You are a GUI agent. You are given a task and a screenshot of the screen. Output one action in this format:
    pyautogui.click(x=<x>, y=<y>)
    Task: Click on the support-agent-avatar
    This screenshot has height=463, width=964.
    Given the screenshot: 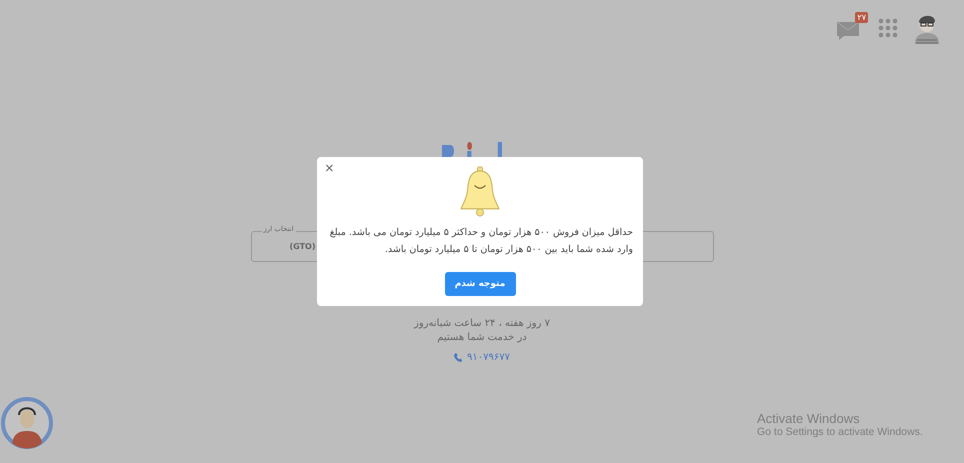 What is the action you would take?
    pyautogui.click(x=27, y=423)
    